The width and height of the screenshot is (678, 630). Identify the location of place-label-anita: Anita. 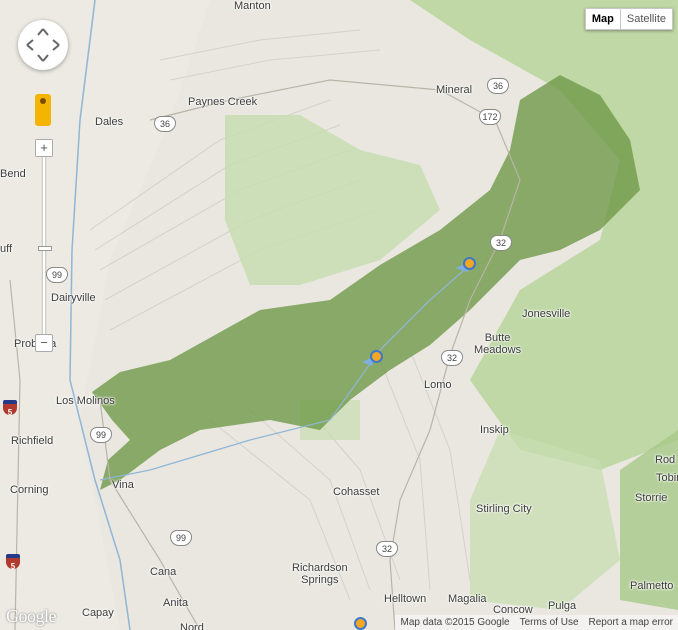
(176, 603).